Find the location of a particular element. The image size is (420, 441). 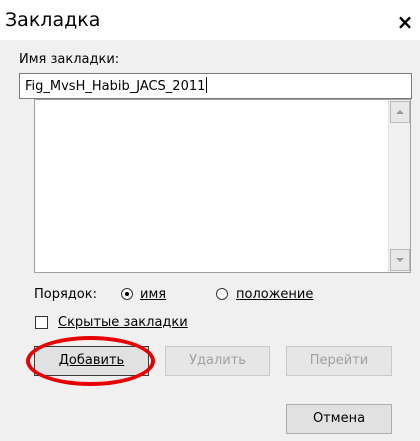

add-button: Добавить is located at coordinates (91, 361).